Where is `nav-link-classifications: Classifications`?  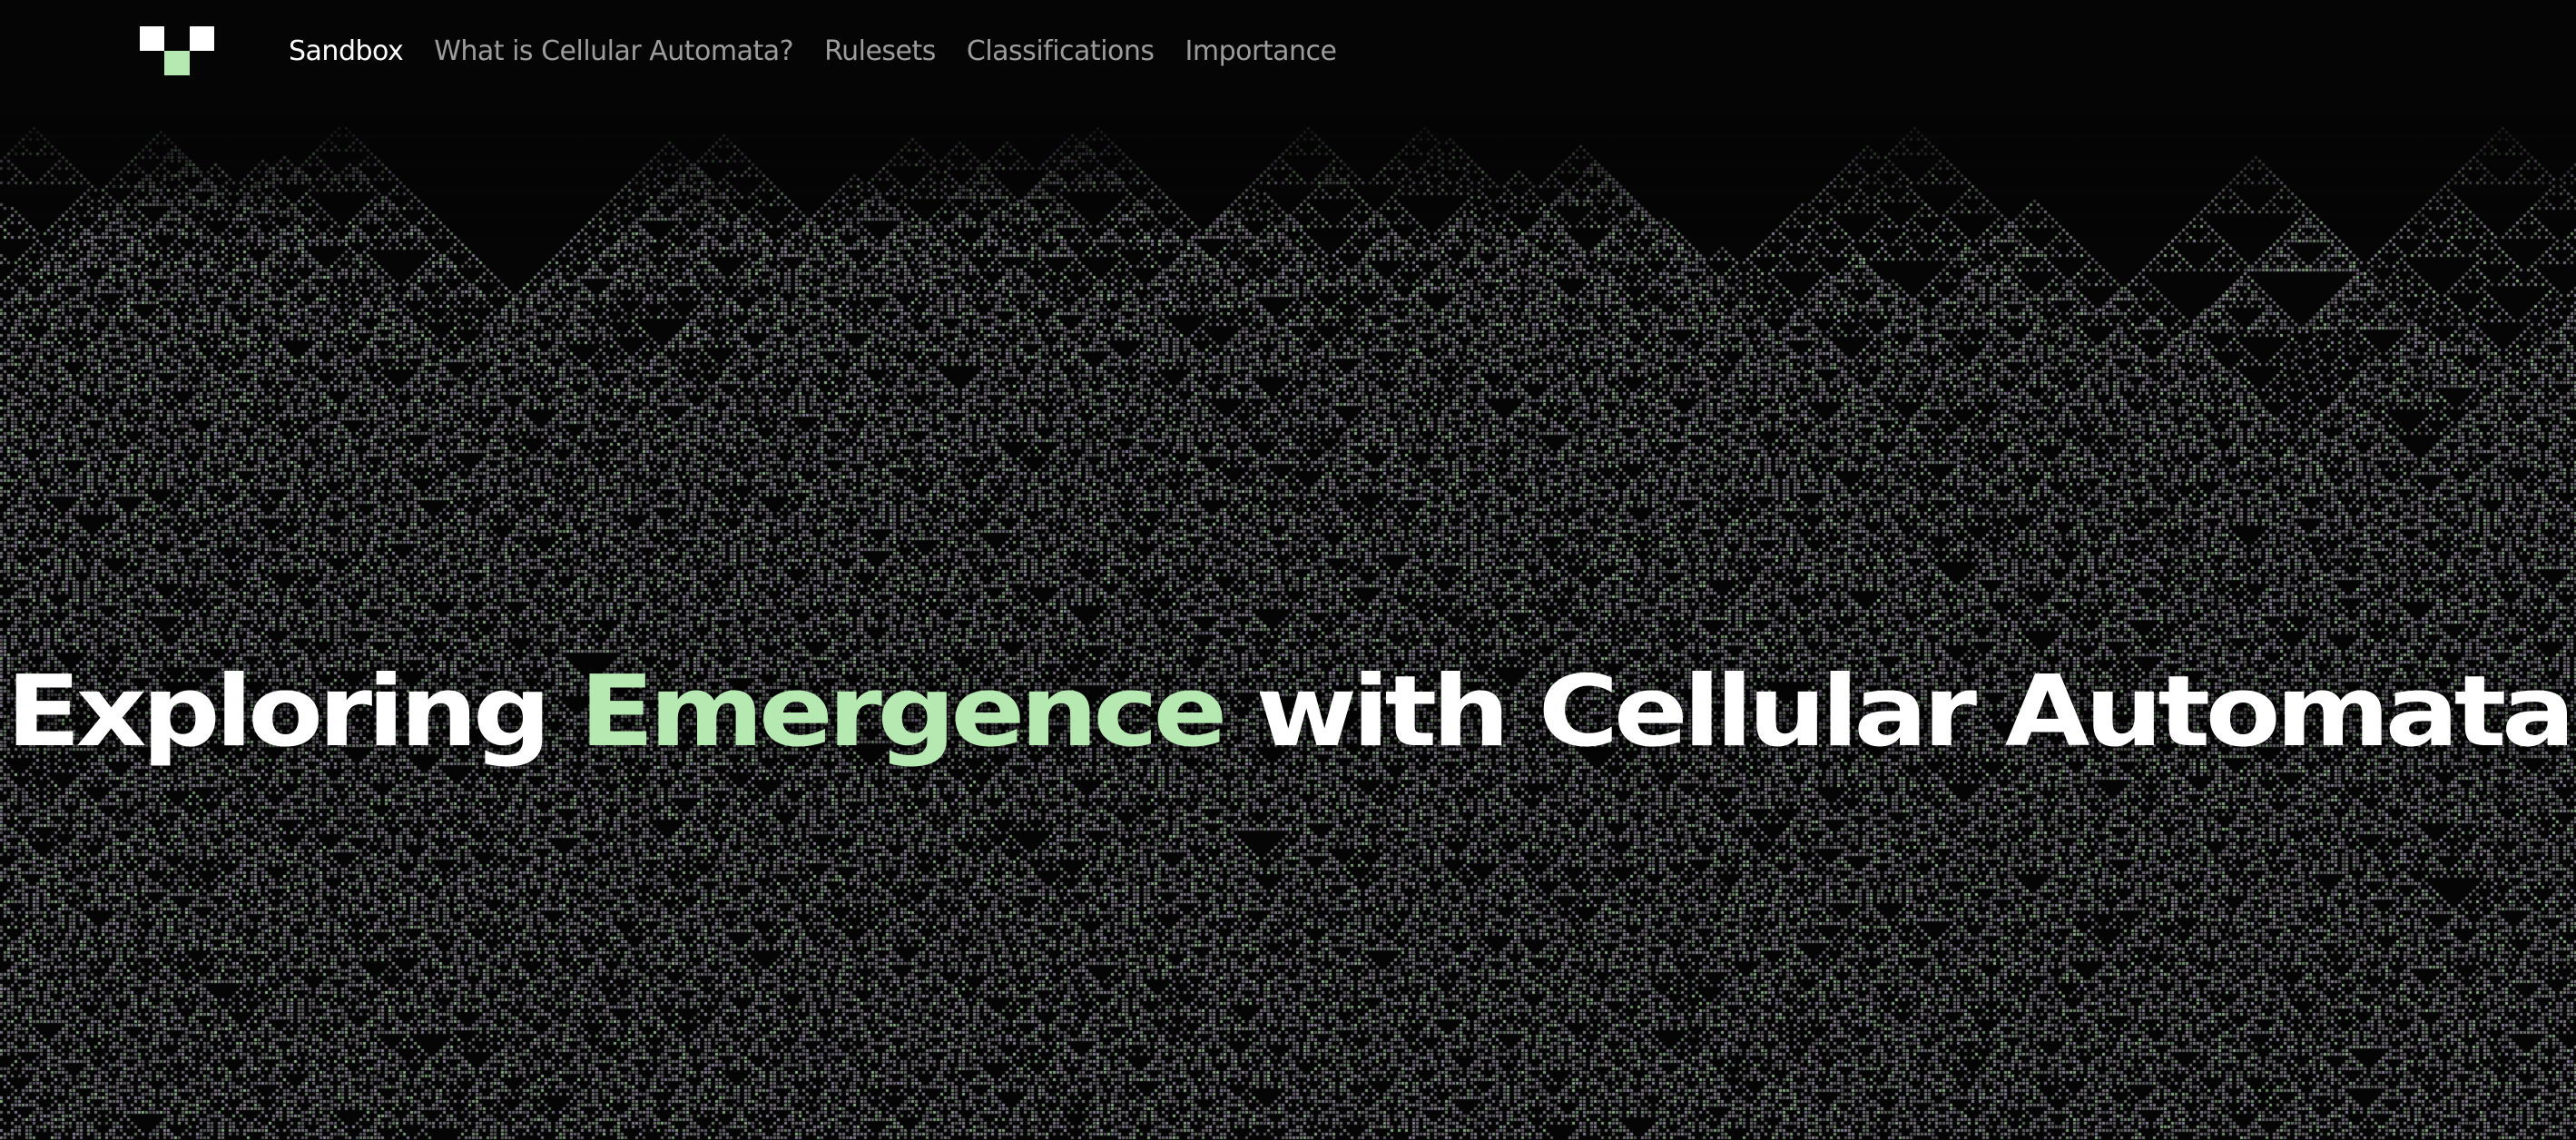 nav-link-classifications: Classifications is located at coordinates (1061, 51).